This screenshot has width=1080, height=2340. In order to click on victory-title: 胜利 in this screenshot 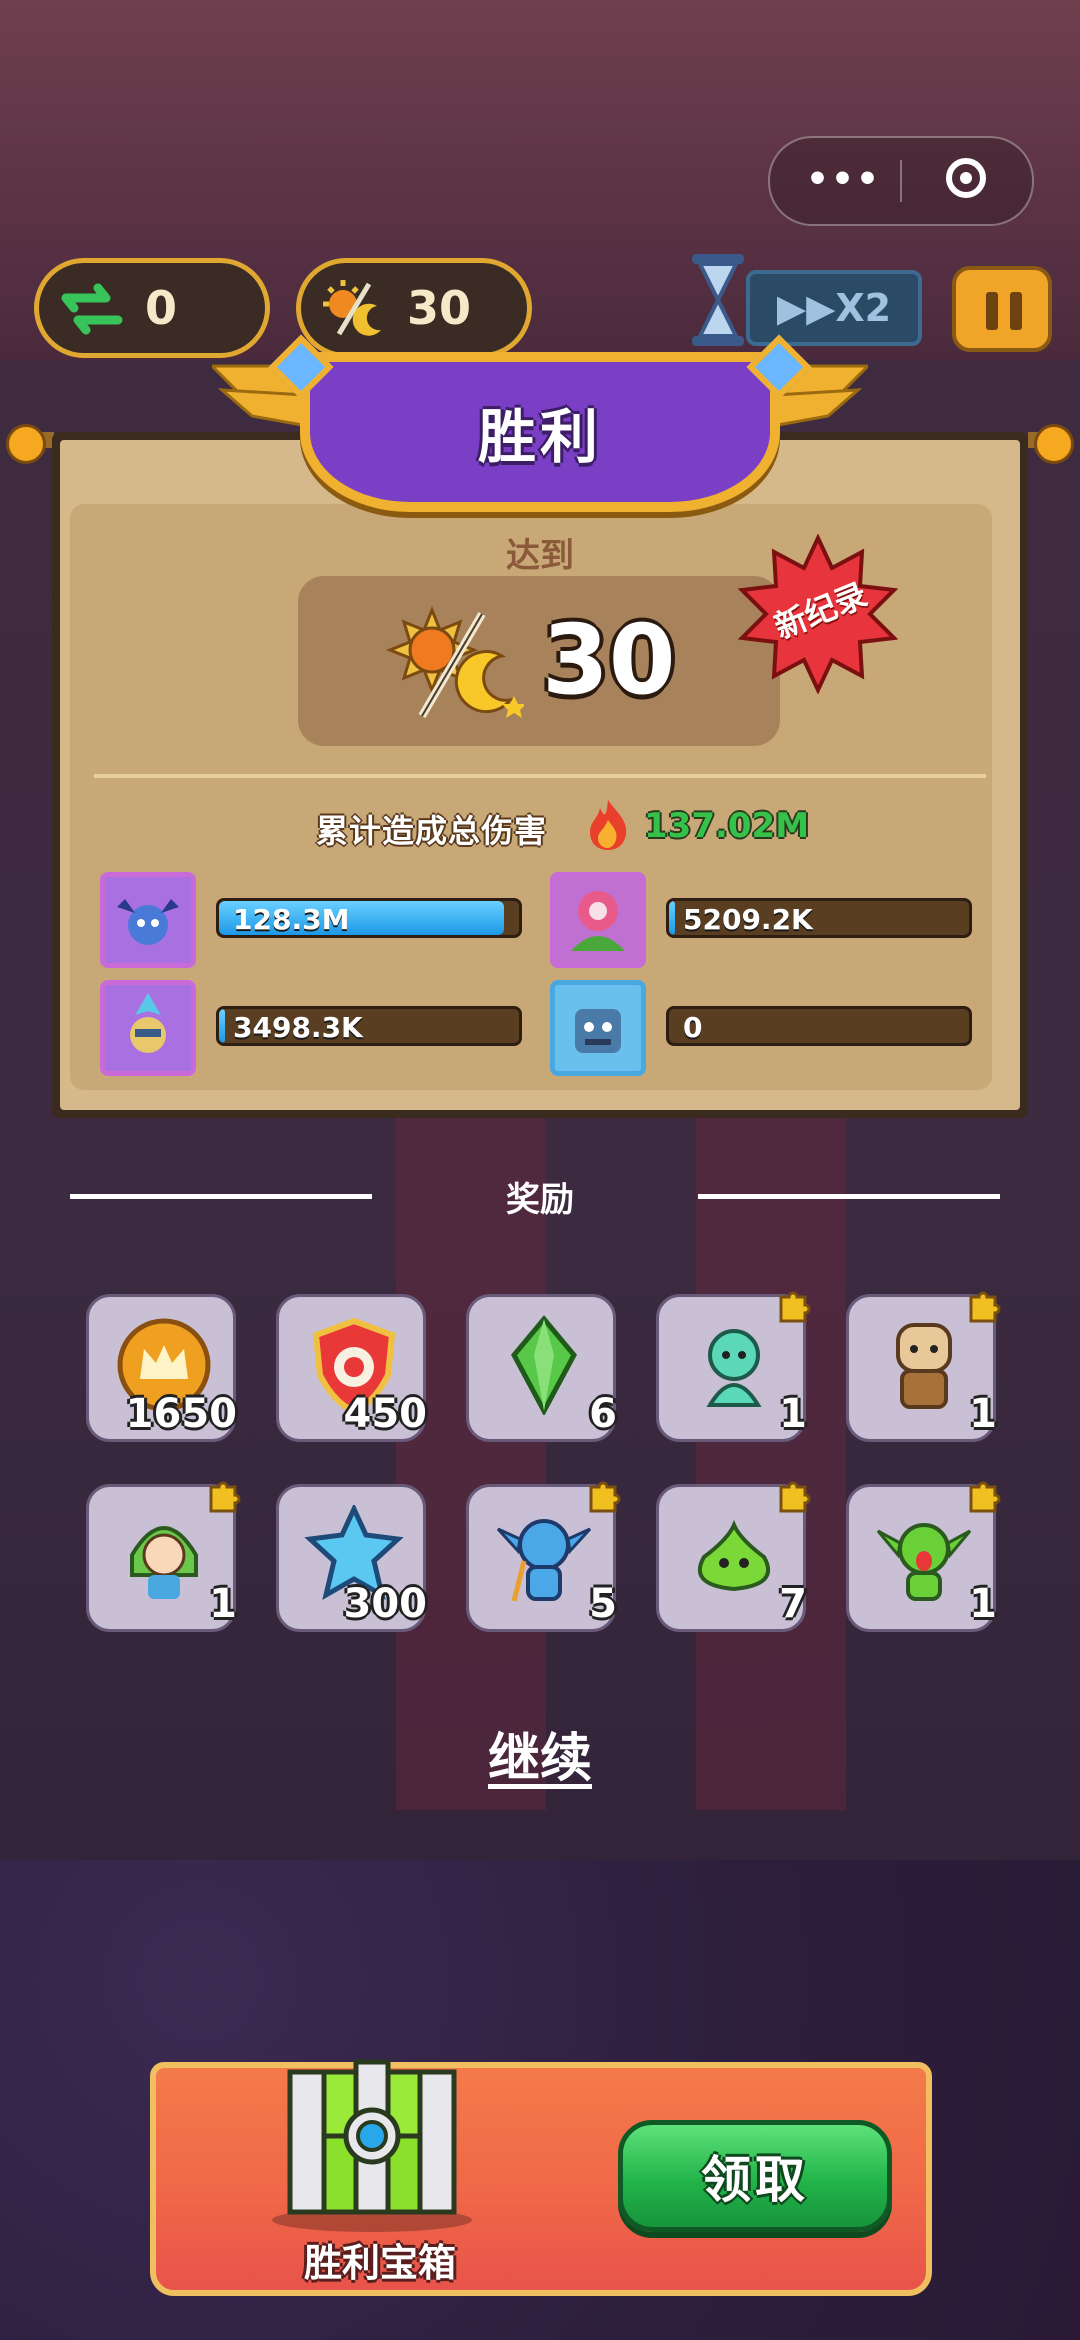, I will do `click(539, 437)`.